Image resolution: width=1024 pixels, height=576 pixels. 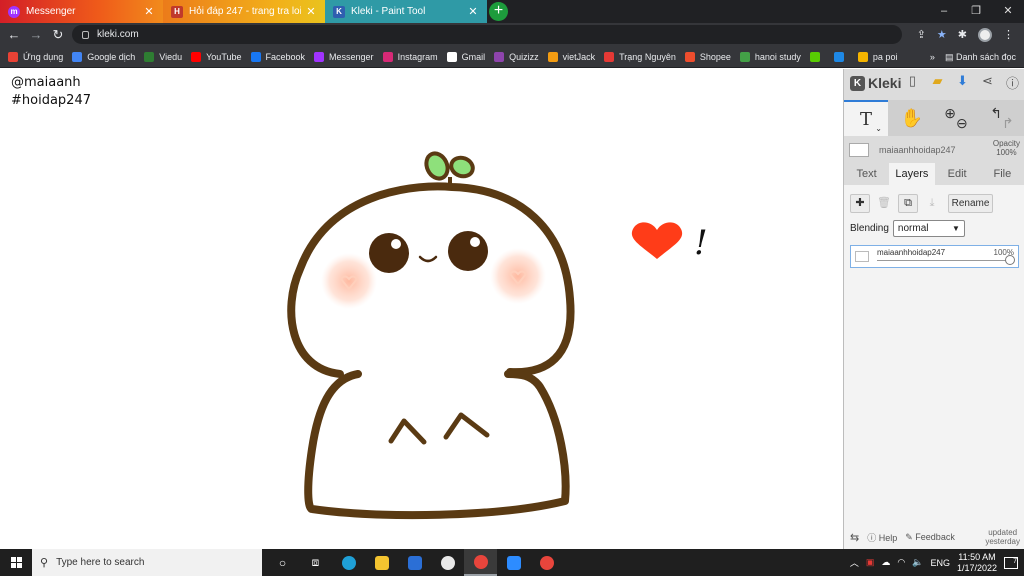 What do you see at coordinates (901, 562) in the screenshot?
I see `wifi-icon: ◠` at bounding box center [901, 562].